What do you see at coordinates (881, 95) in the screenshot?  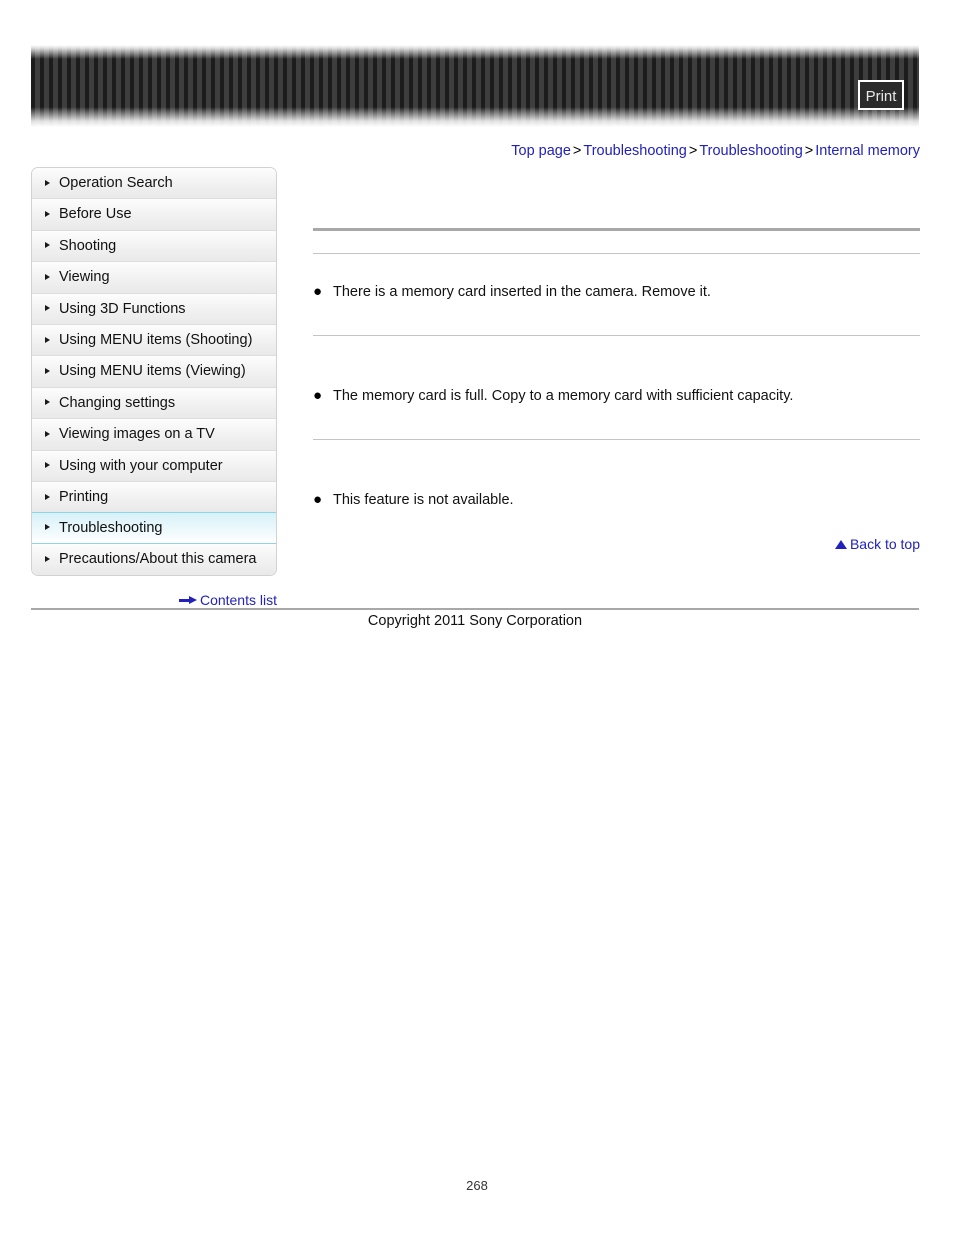 I see `print-button: Print` at bounding box center [881, 95].